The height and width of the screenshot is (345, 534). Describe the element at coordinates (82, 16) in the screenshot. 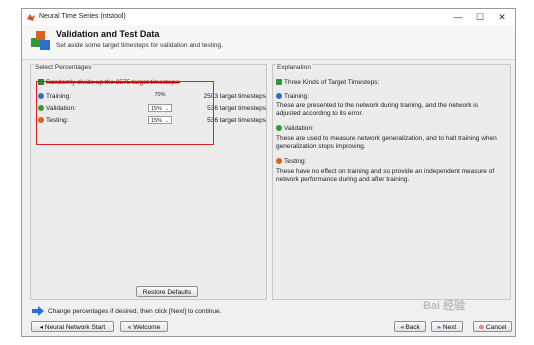

I see `window-title: Neural Time Series (ntstool)` at that location.